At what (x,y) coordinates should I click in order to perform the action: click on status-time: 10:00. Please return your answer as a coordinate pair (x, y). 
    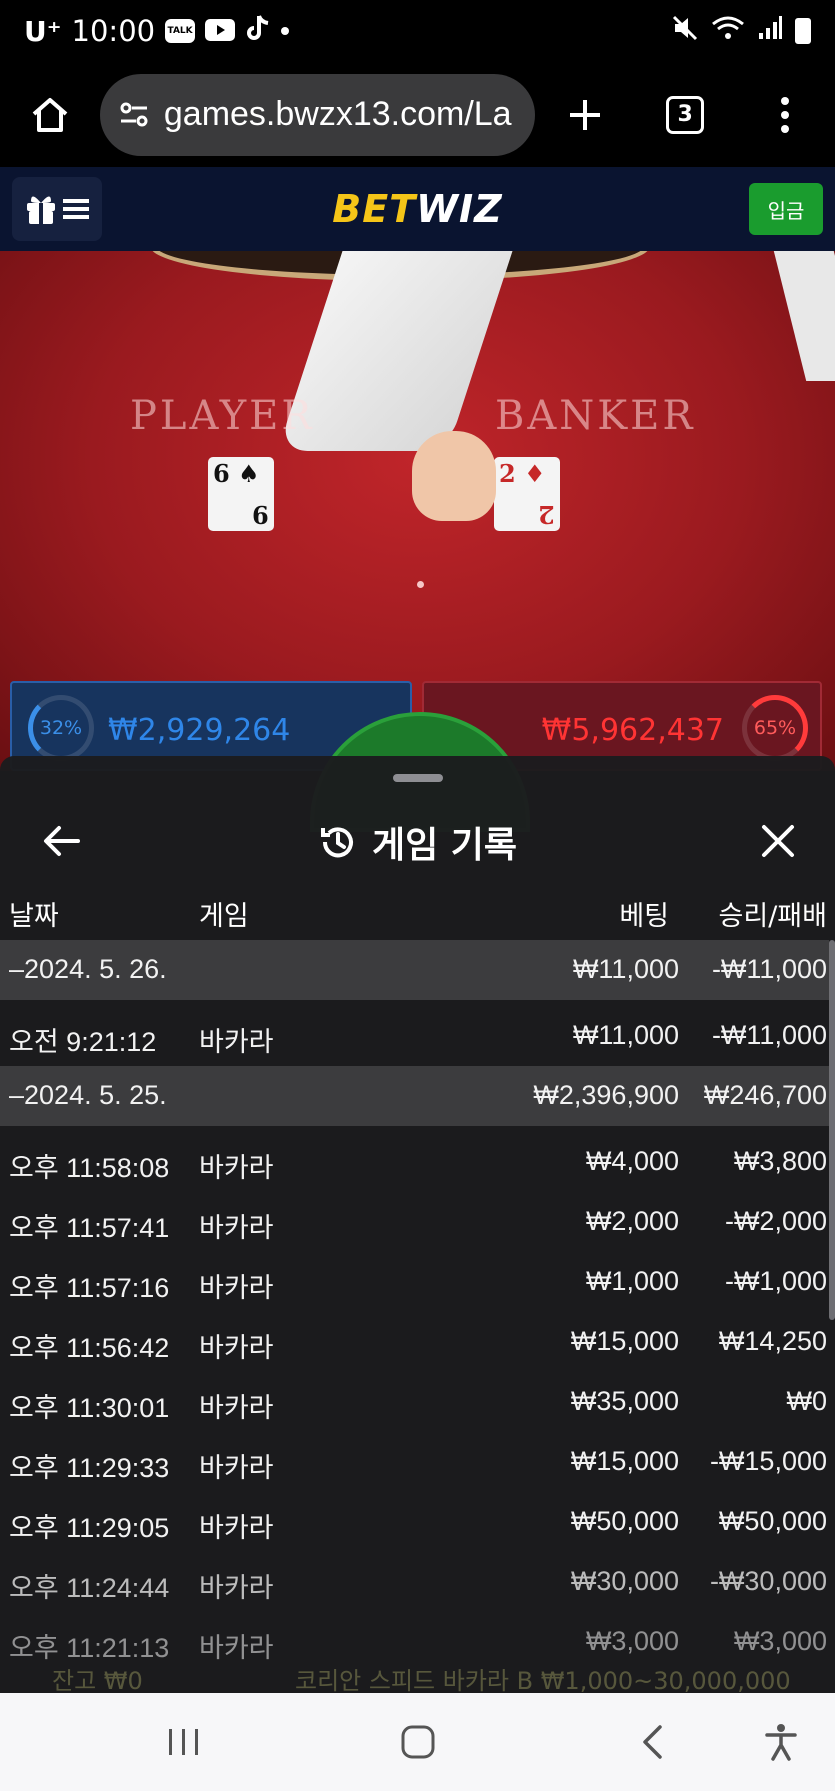
    Looking at the image, I should click on (113, 31).